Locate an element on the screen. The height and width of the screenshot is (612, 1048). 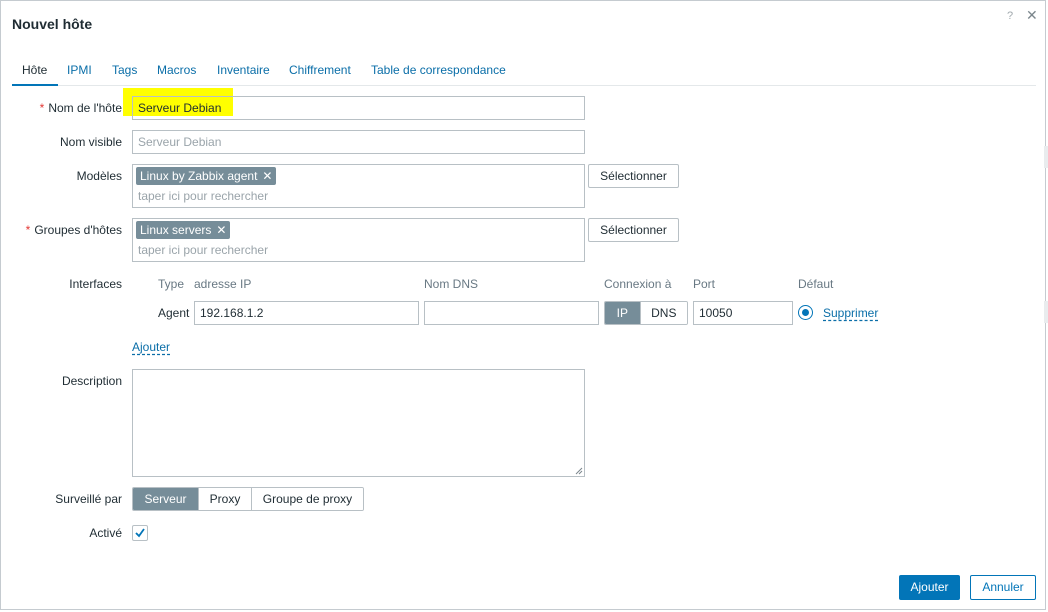
enabled-checkbox is located at coordinates (140, 533).